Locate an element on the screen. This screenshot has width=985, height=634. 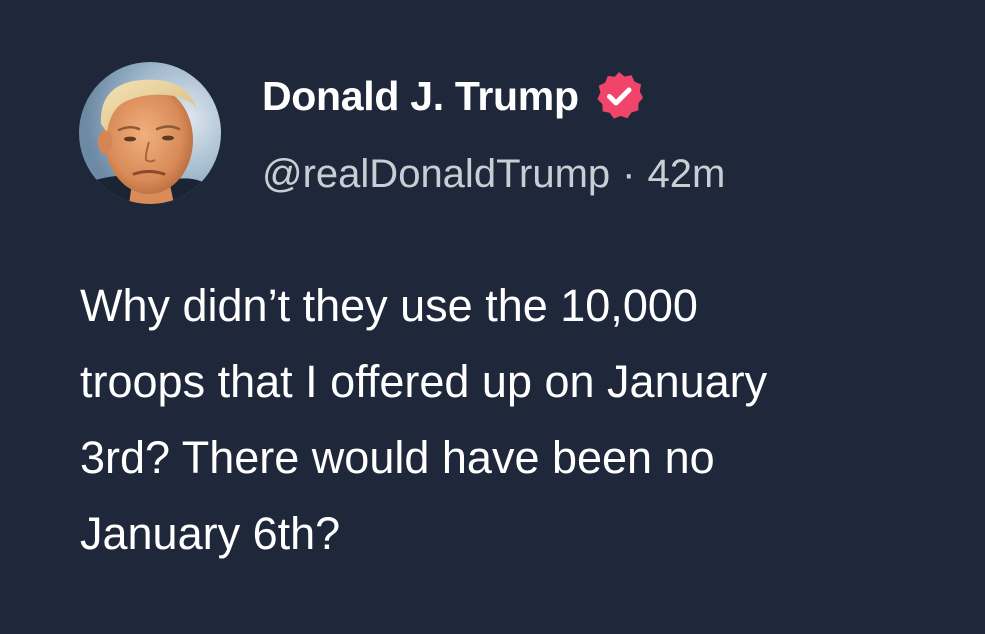
post-timestamp: 42m is located at coordinates (686, 174).